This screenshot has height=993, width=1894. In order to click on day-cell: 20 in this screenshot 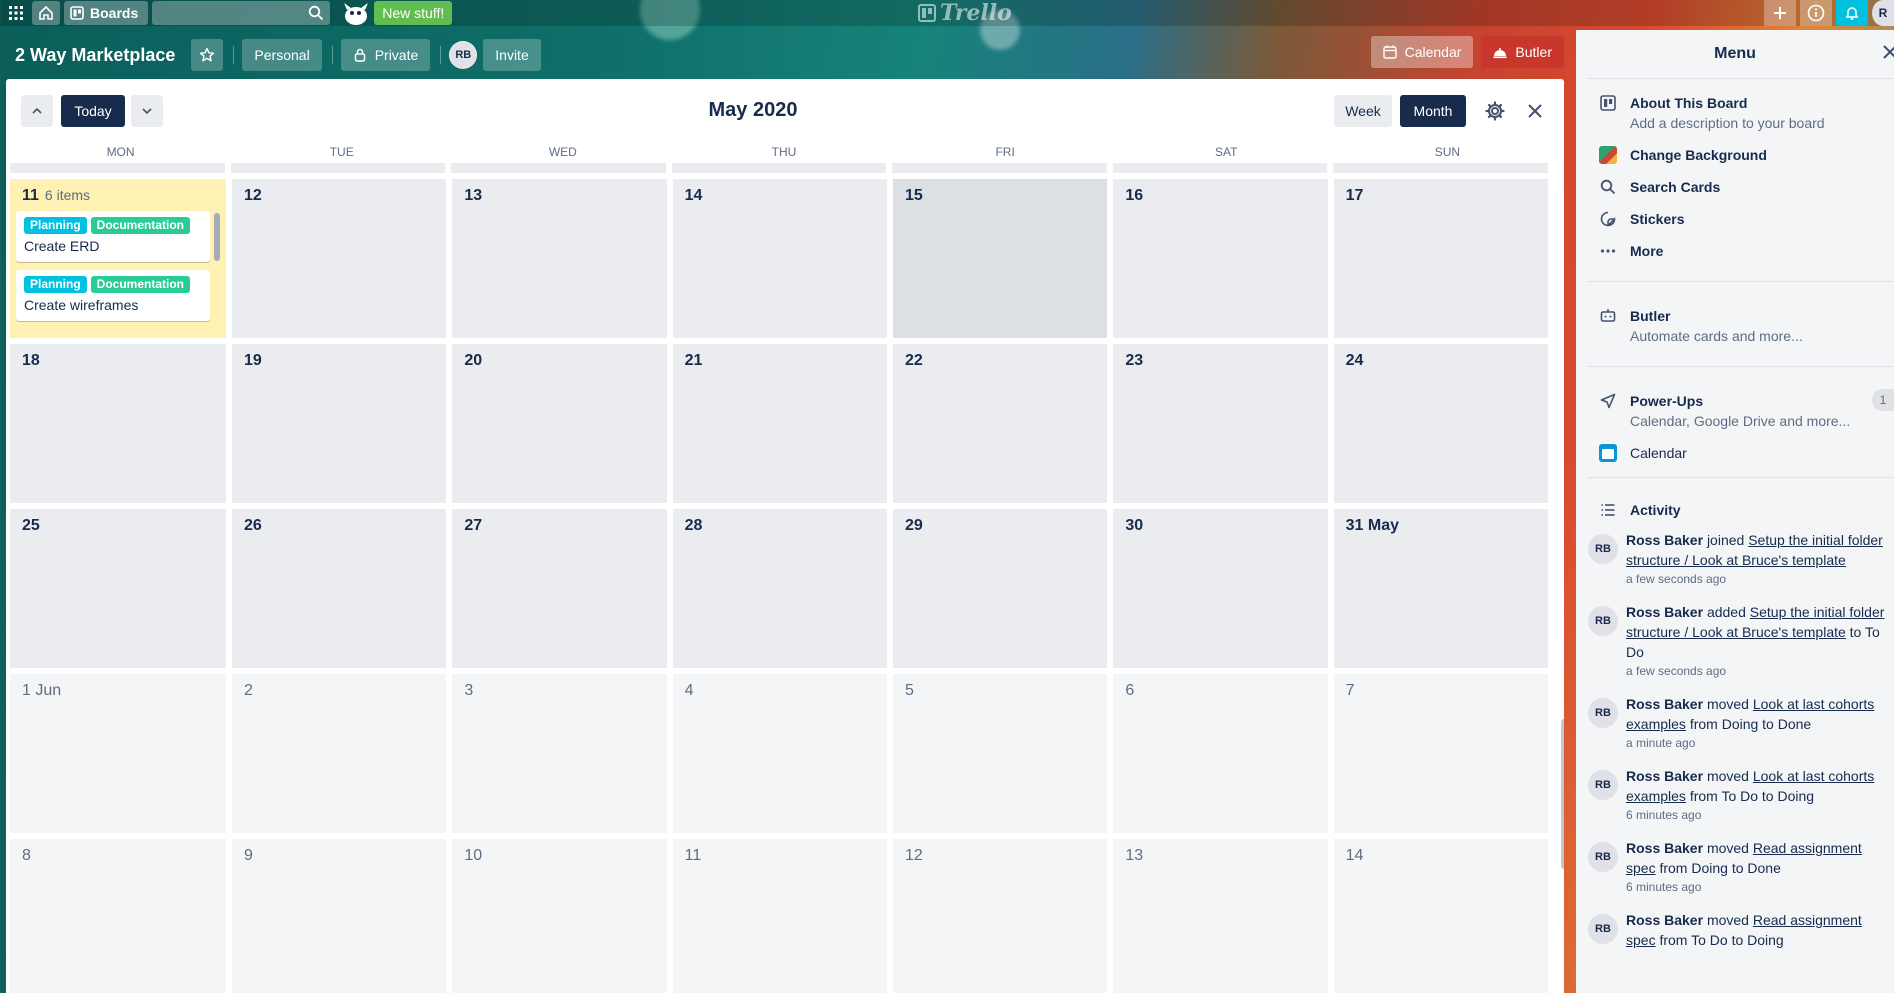, I will do `click(559, 423)`.